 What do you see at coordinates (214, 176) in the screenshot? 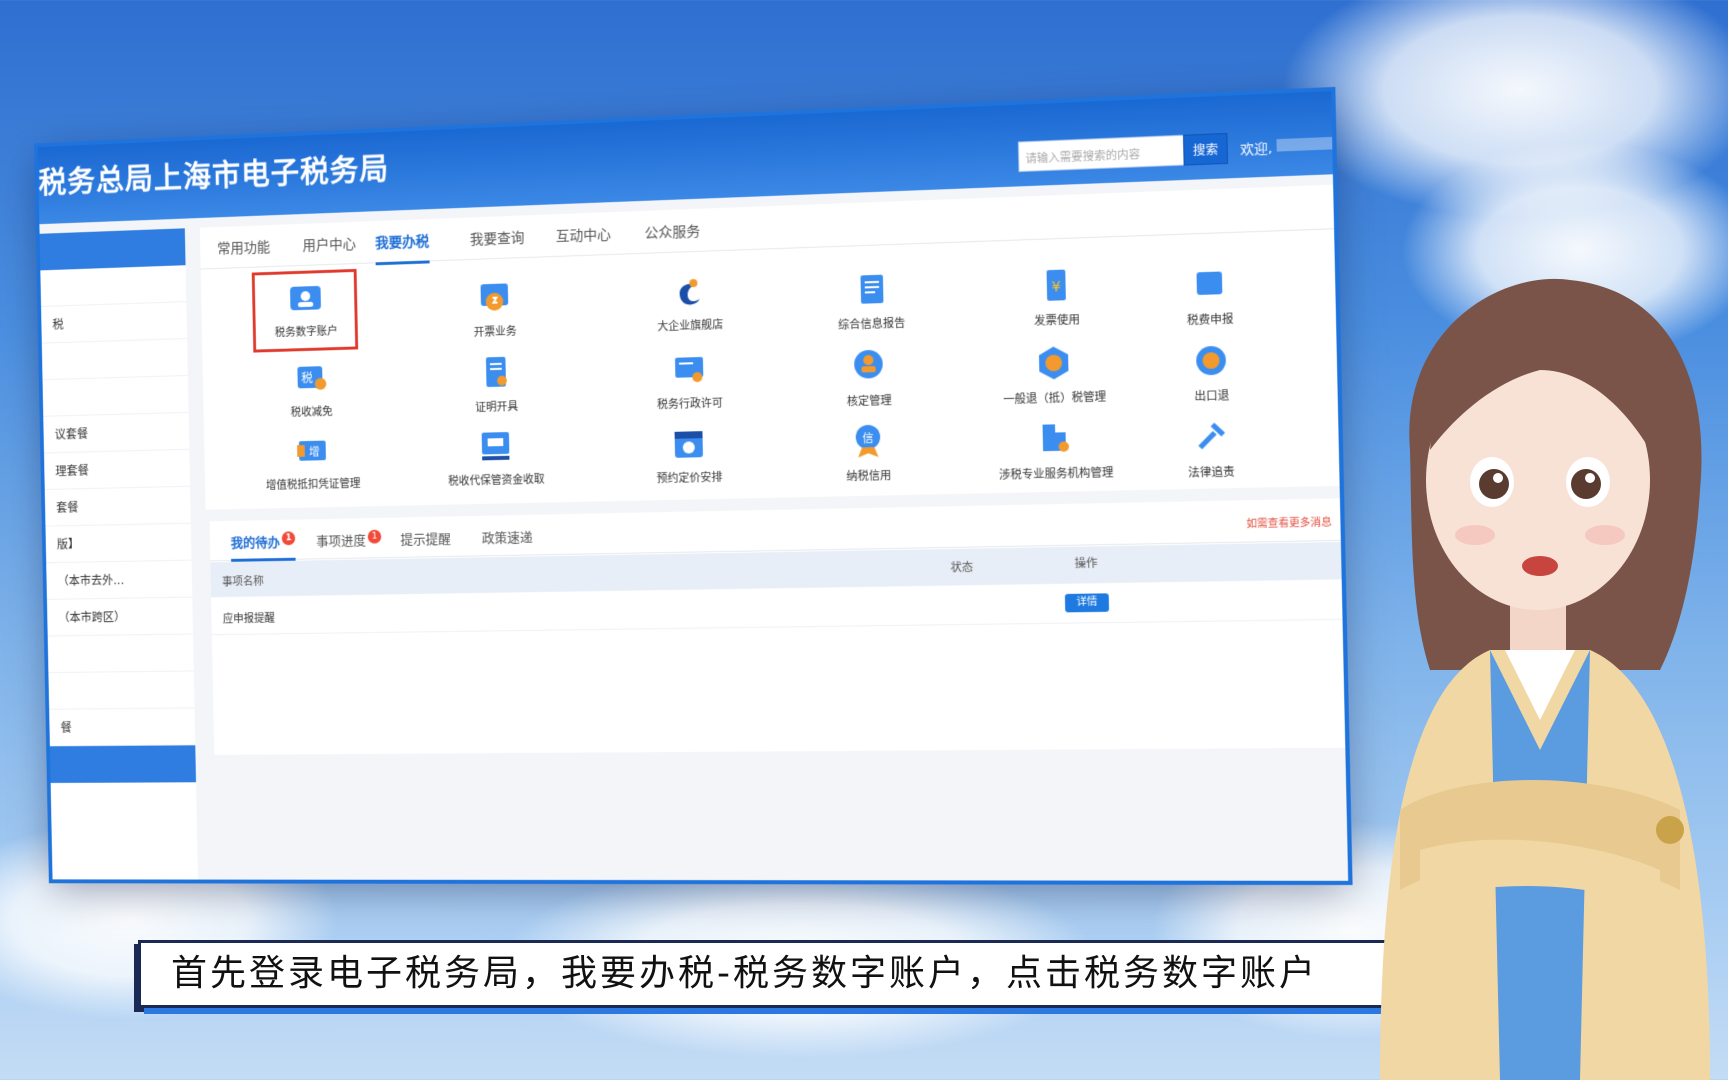
I see `site-title: 税务总局上海市电子税务局` at bounding box center [214, 176].